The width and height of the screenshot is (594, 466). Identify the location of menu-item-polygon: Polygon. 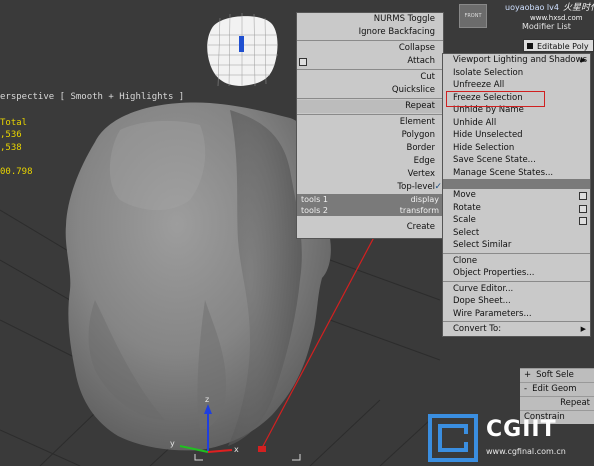
(370, 135).